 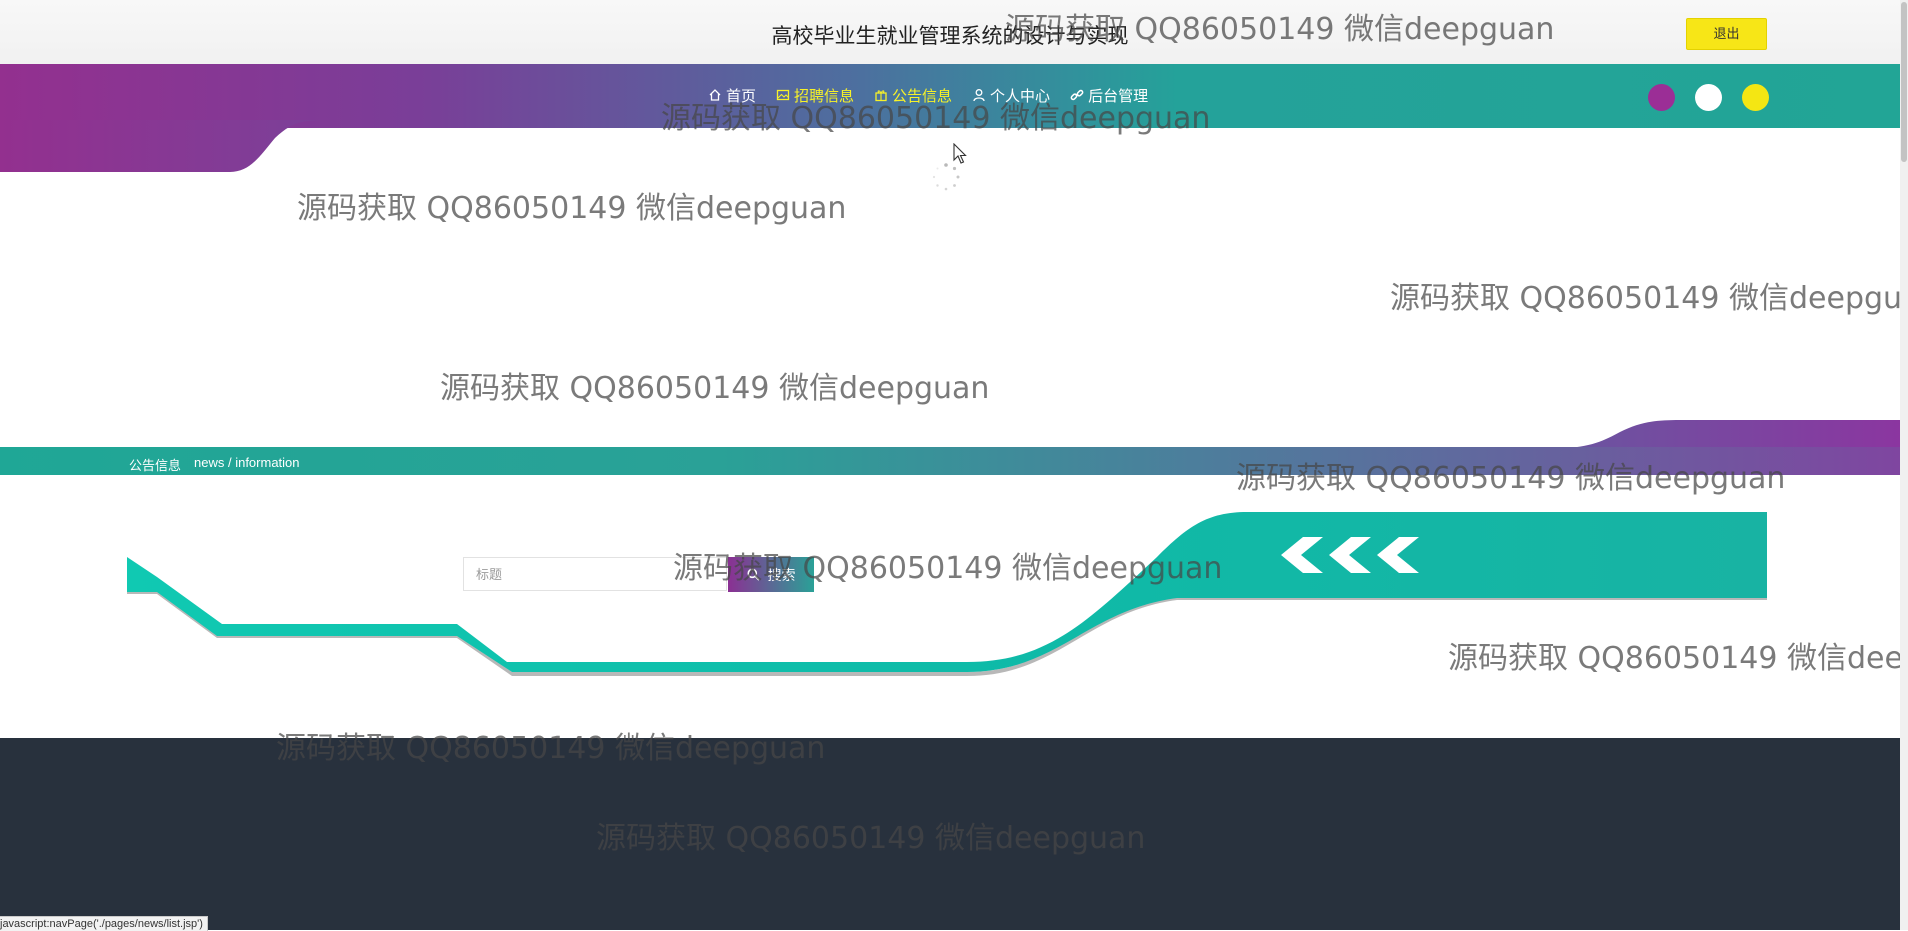 I want to click on theme-yellow-button, so click(x=1755, y=97).